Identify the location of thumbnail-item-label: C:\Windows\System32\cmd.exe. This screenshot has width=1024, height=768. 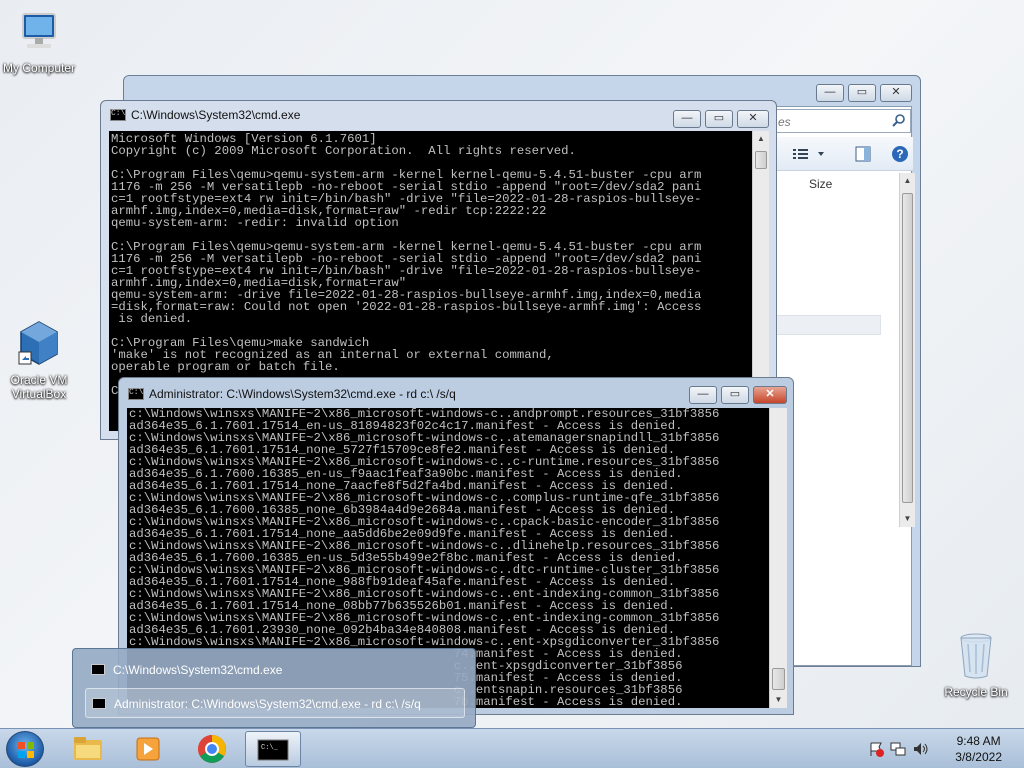
(198, 670).